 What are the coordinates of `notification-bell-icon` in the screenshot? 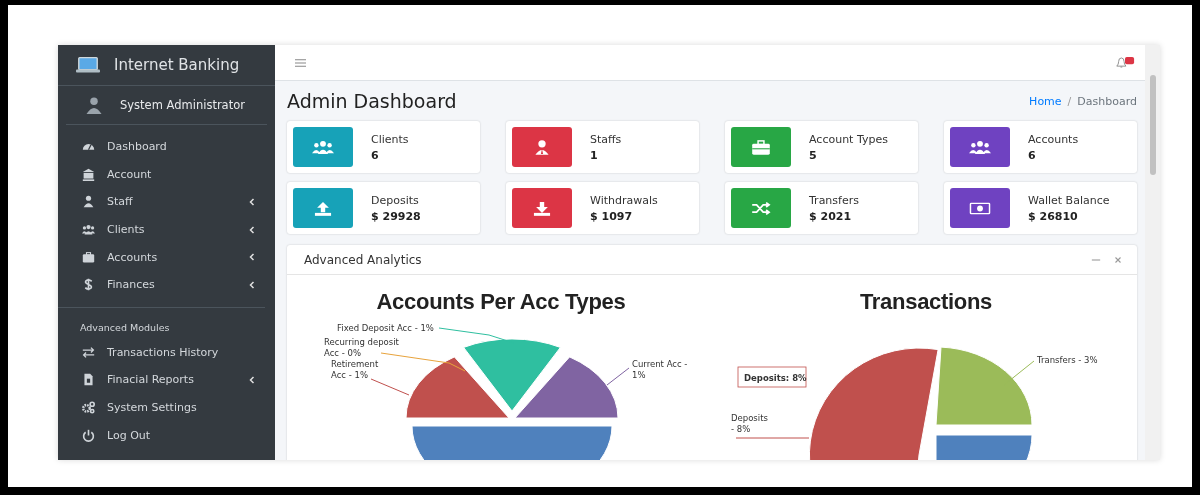 It's located at (1125, 62).